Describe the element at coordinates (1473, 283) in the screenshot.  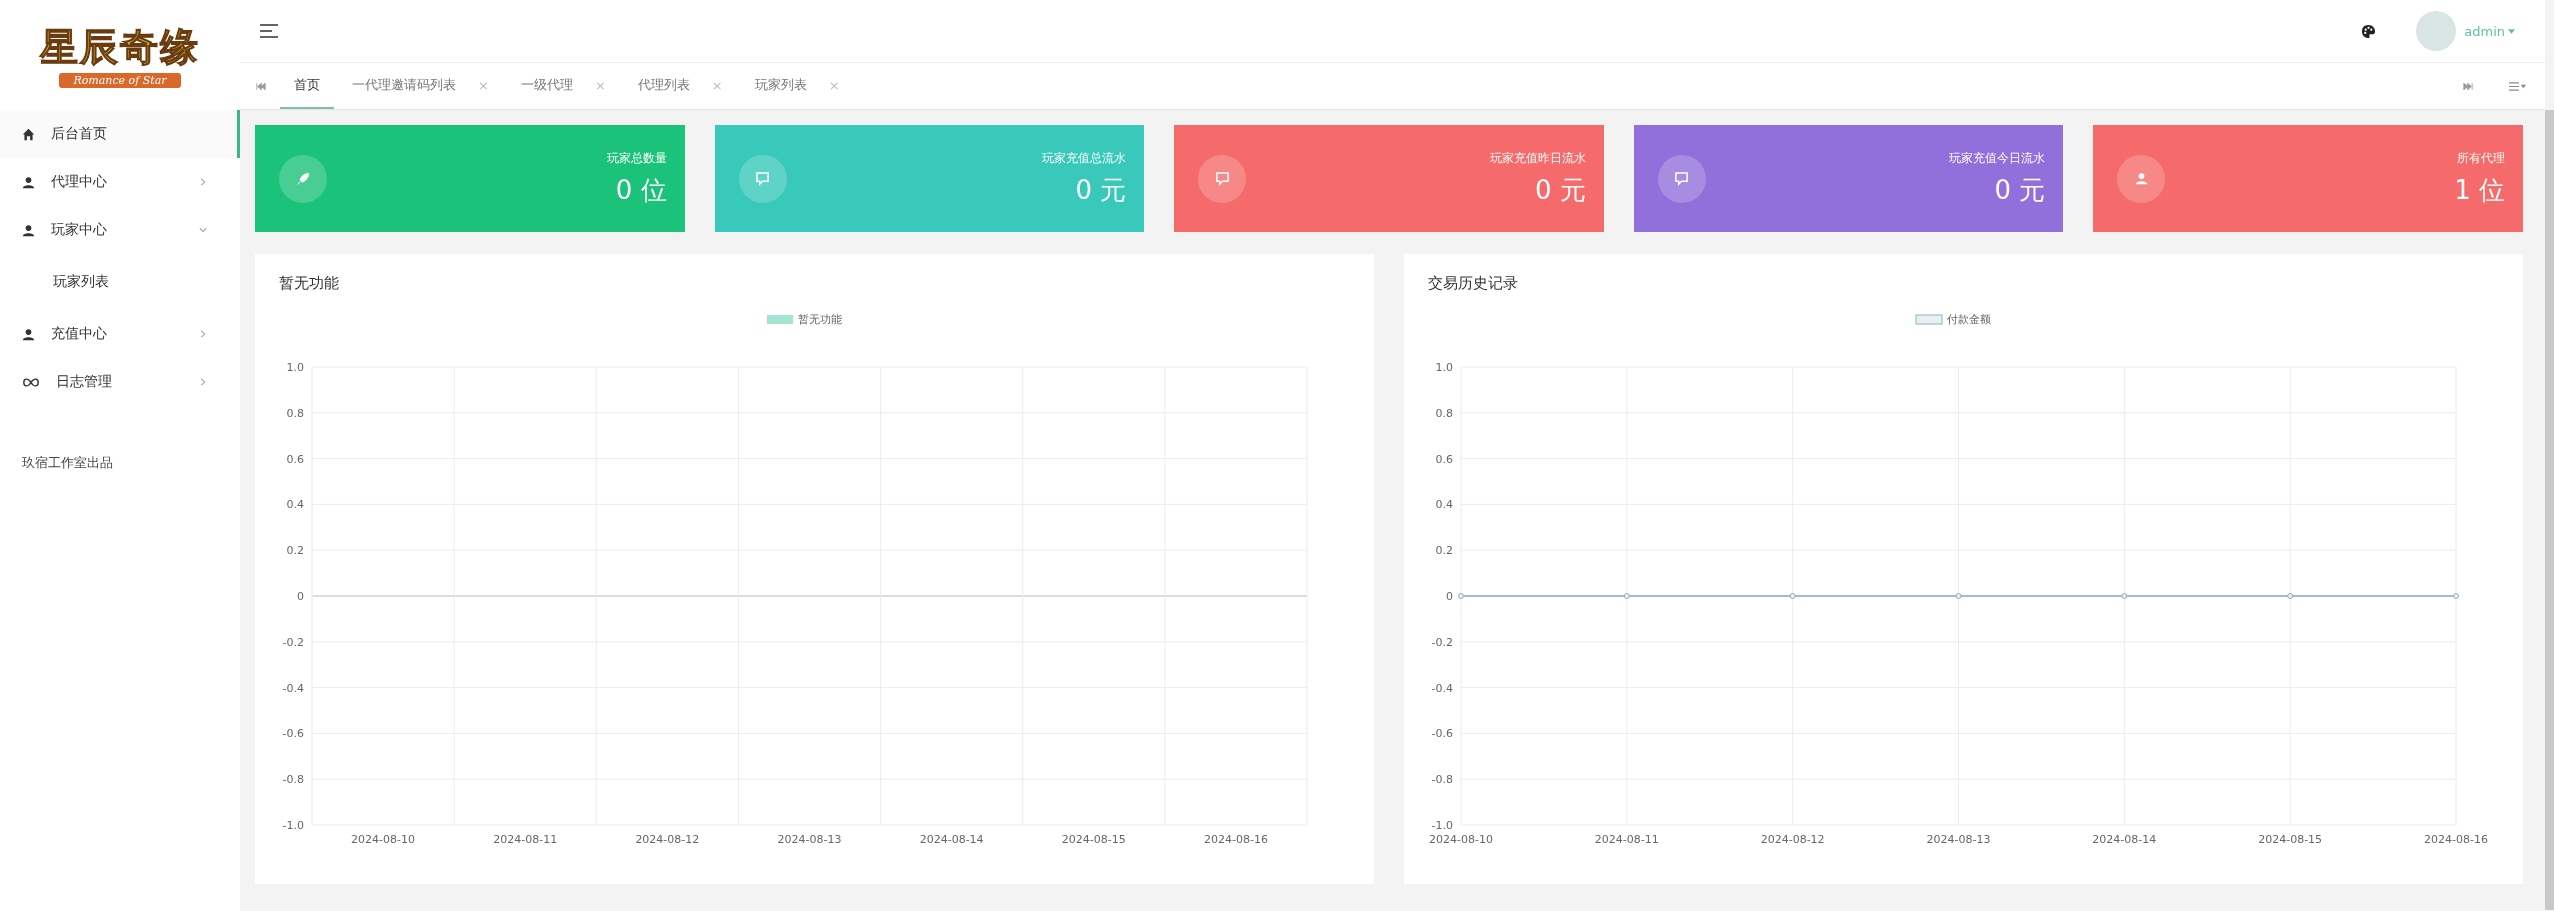
I see `panel-title: 交易历史记录` at that location.